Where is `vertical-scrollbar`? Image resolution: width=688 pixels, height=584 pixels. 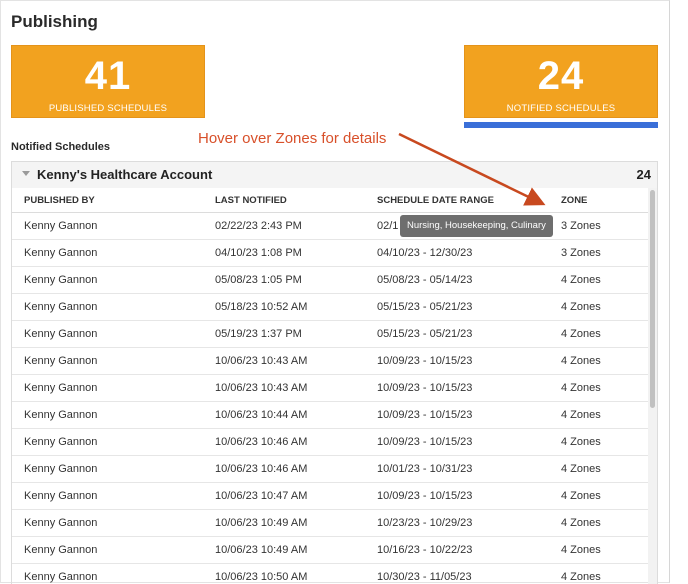 vertical-scrollbar is located at coordinates (652, 386).